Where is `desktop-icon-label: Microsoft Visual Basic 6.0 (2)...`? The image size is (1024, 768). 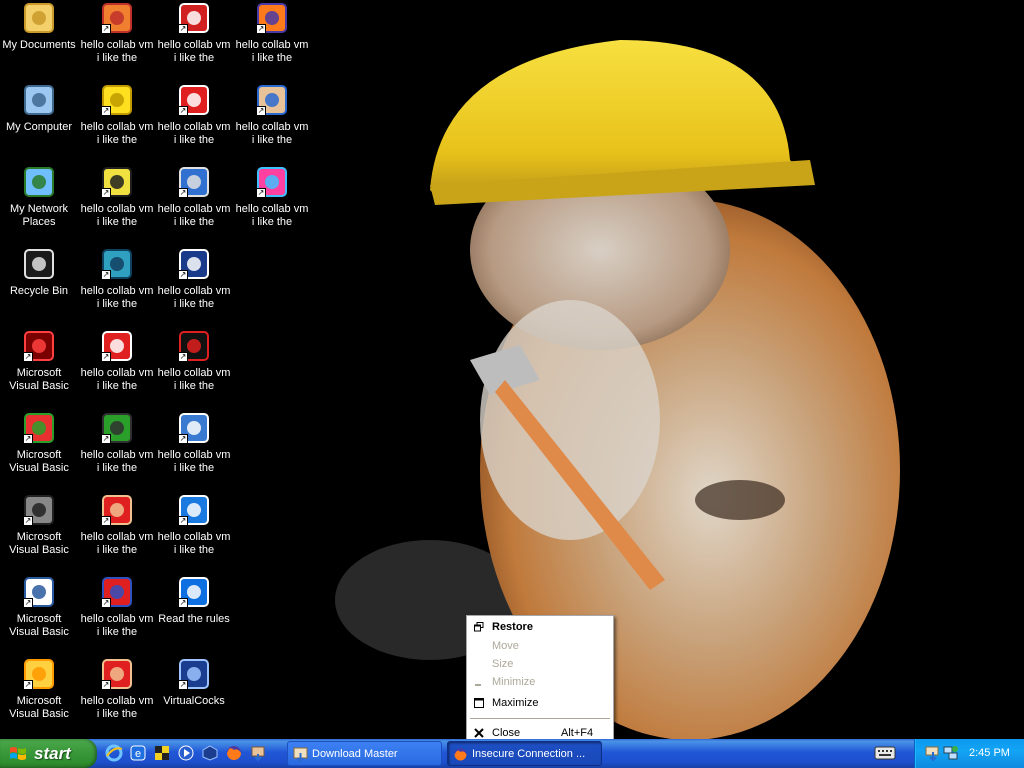
desktop-icon-label: Microsoft Visual Basic 6.0 (2)... is located at coordinates (39, 379).